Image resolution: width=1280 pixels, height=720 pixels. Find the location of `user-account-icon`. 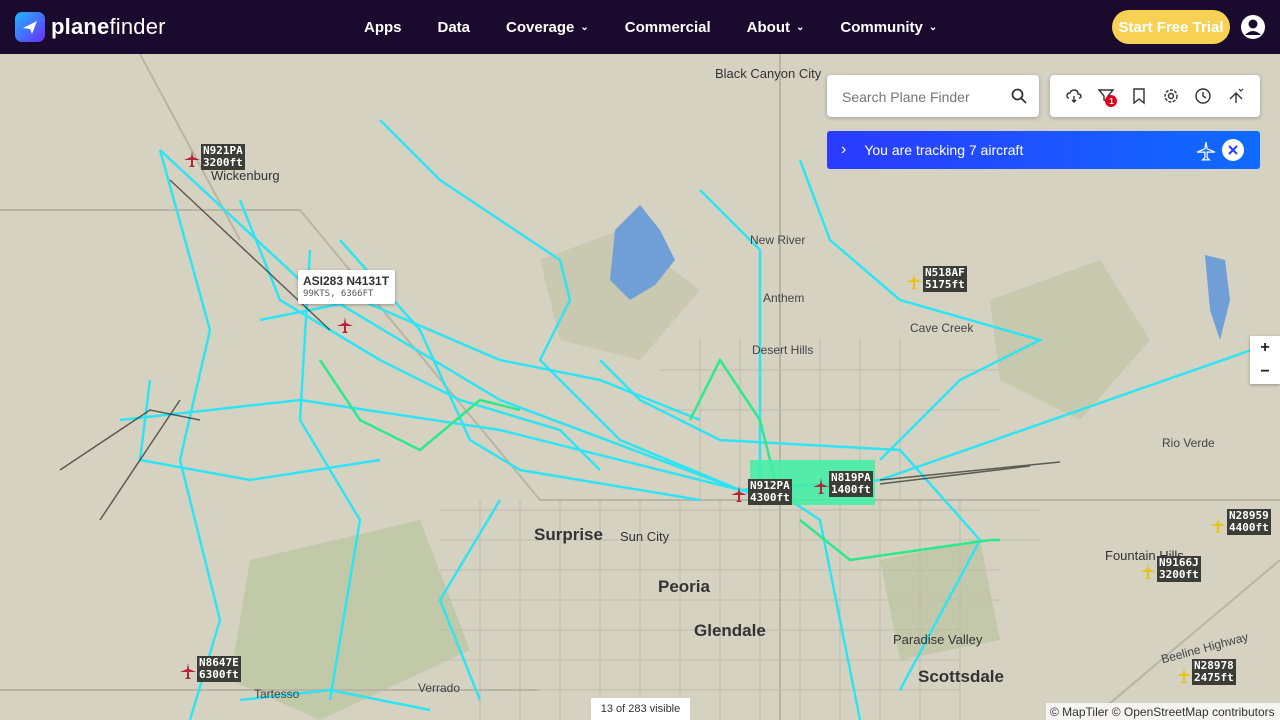

user-account-icon is located at coordinates (1253, 27).